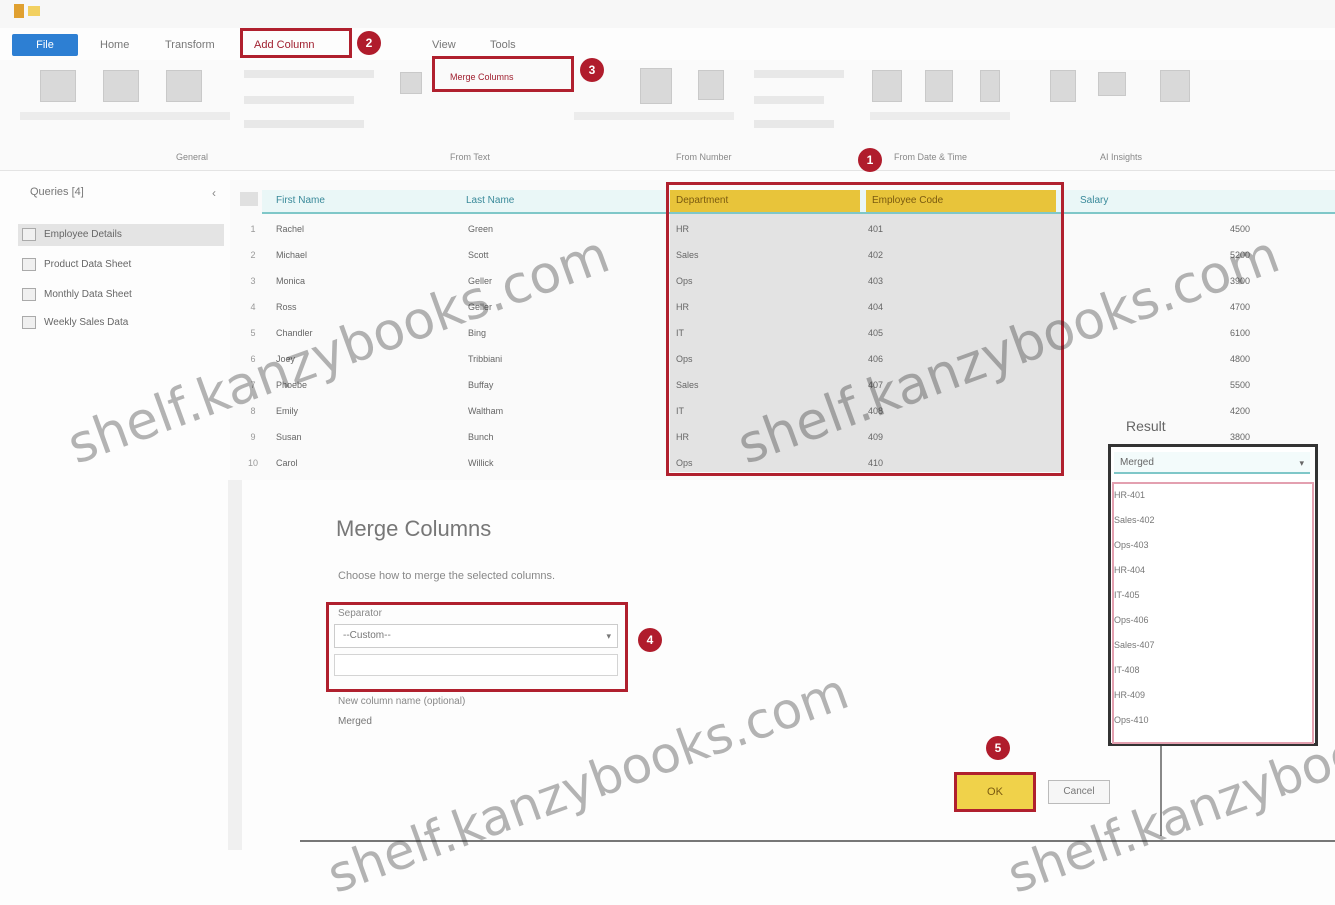  Describe the element at coordinates (687, 255) in the screenshot. I see `cell-department: Sales` at that location.